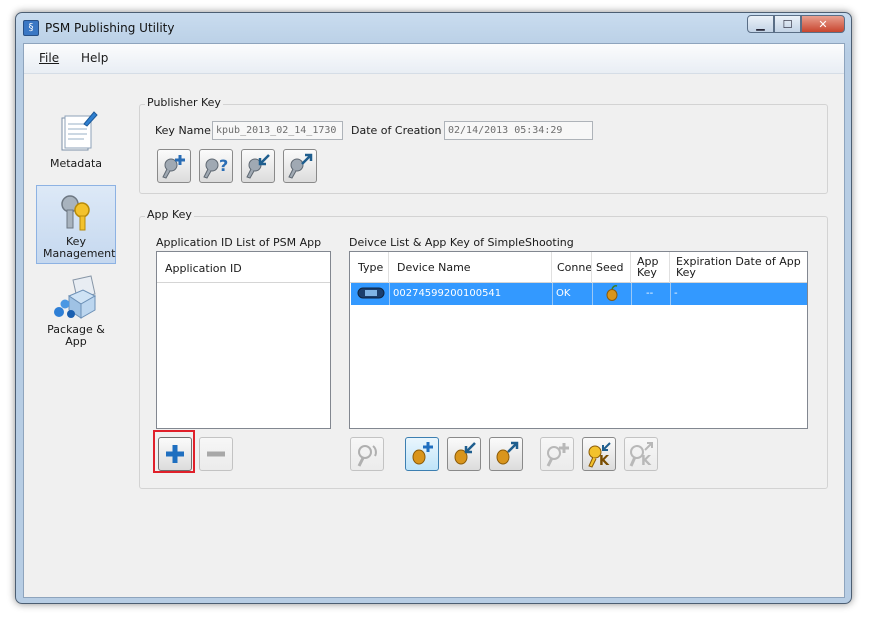 The height and width of the screenshot is (620, 870). Describe the element at coordinates (651, 294) in the screenshot. I see `app-key-cell: --` at that location.